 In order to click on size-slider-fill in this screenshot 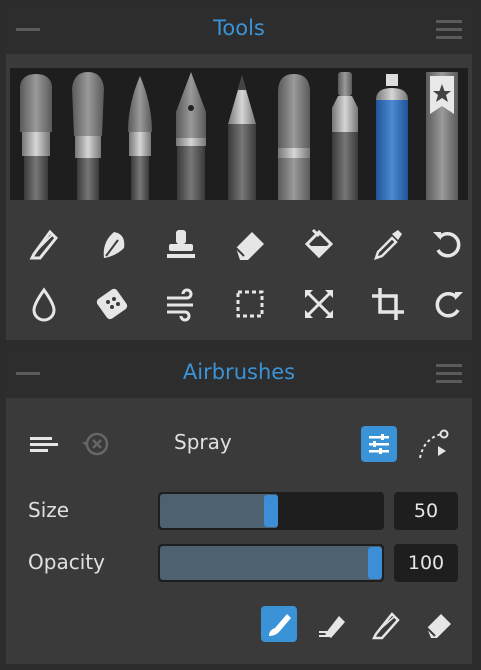, I will do `click(219, 511)`.